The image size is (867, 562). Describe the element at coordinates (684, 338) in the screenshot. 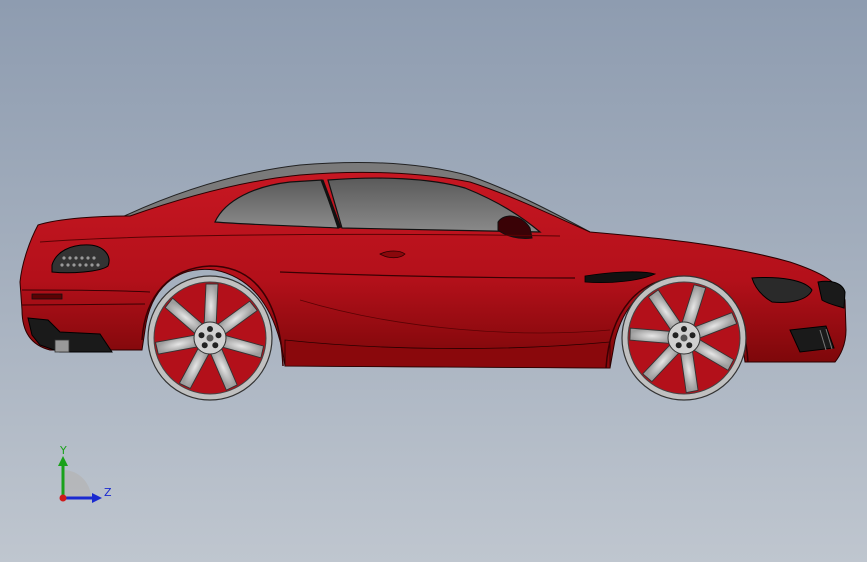

I see `front-wheel` at that location.